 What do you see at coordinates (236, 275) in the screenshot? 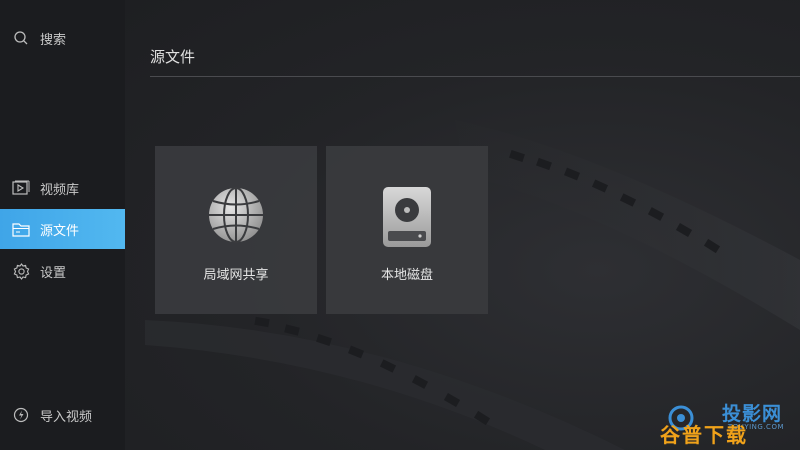
I see `card-label: 局域网共享` at bounding box center [236, 275].